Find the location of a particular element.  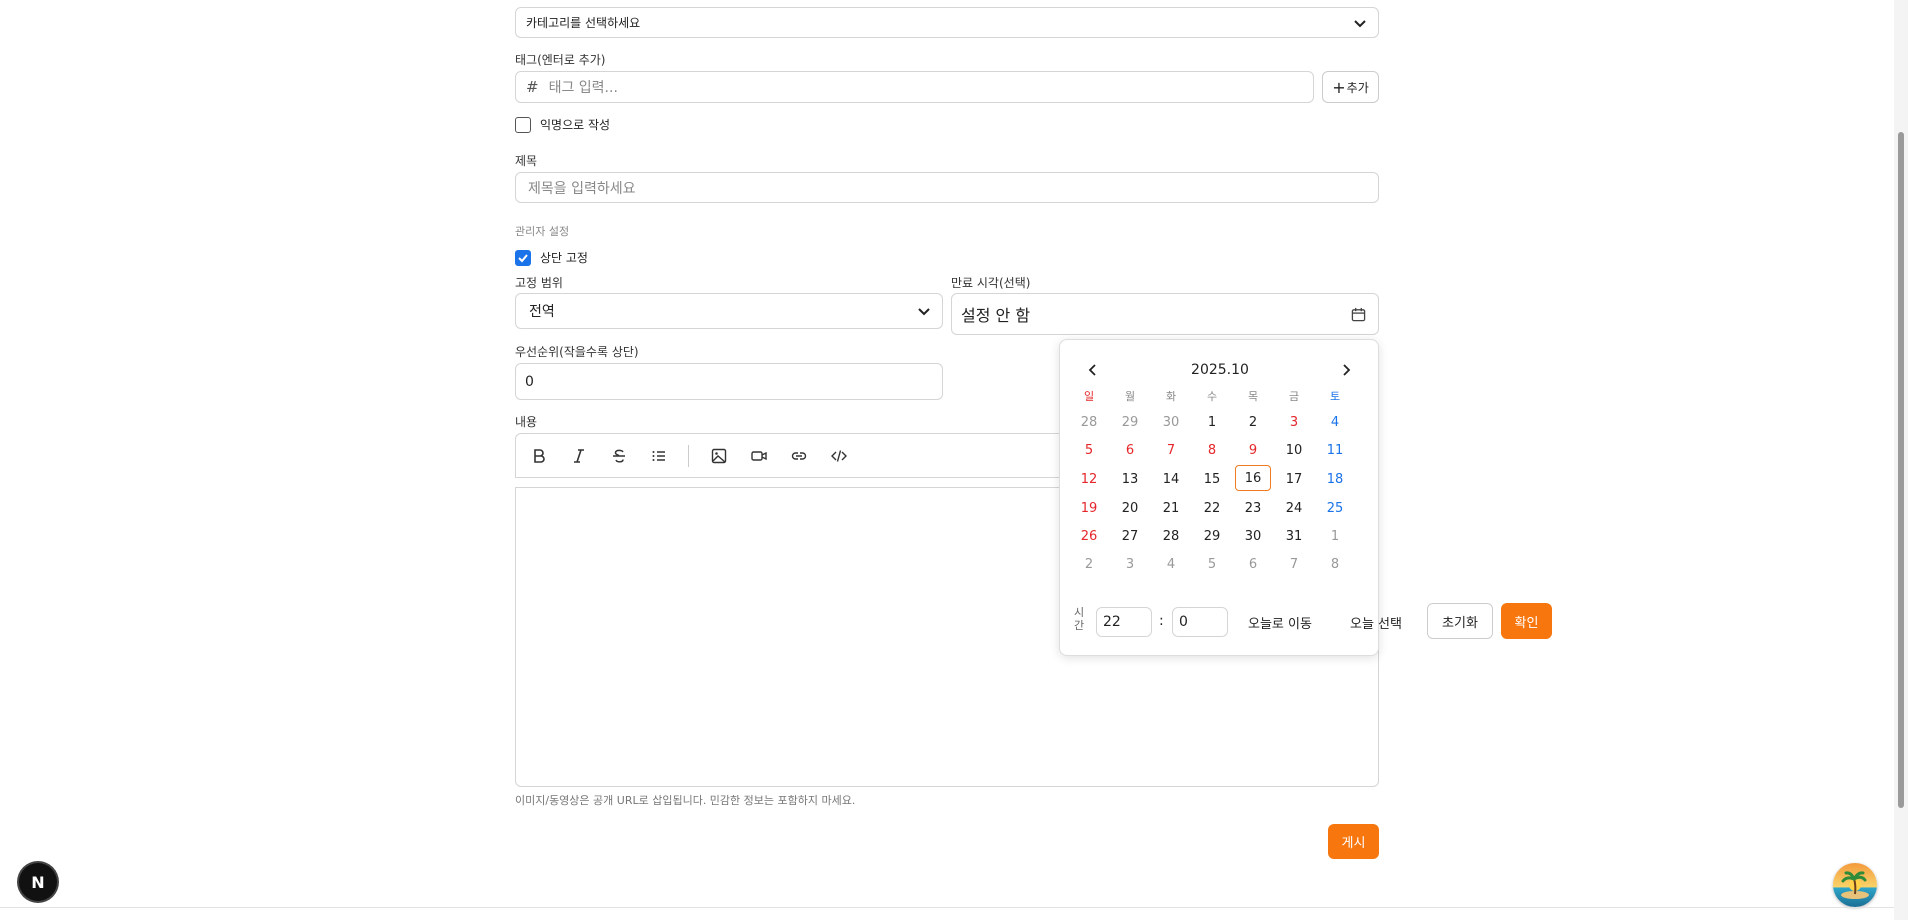

weekday-header: 금 is located at coordinates (1294, 396).